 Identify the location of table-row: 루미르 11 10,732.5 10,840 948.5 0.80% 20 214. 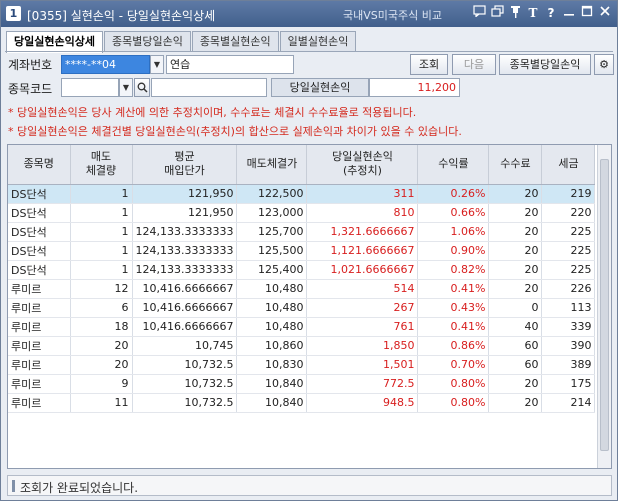
(302, 403).